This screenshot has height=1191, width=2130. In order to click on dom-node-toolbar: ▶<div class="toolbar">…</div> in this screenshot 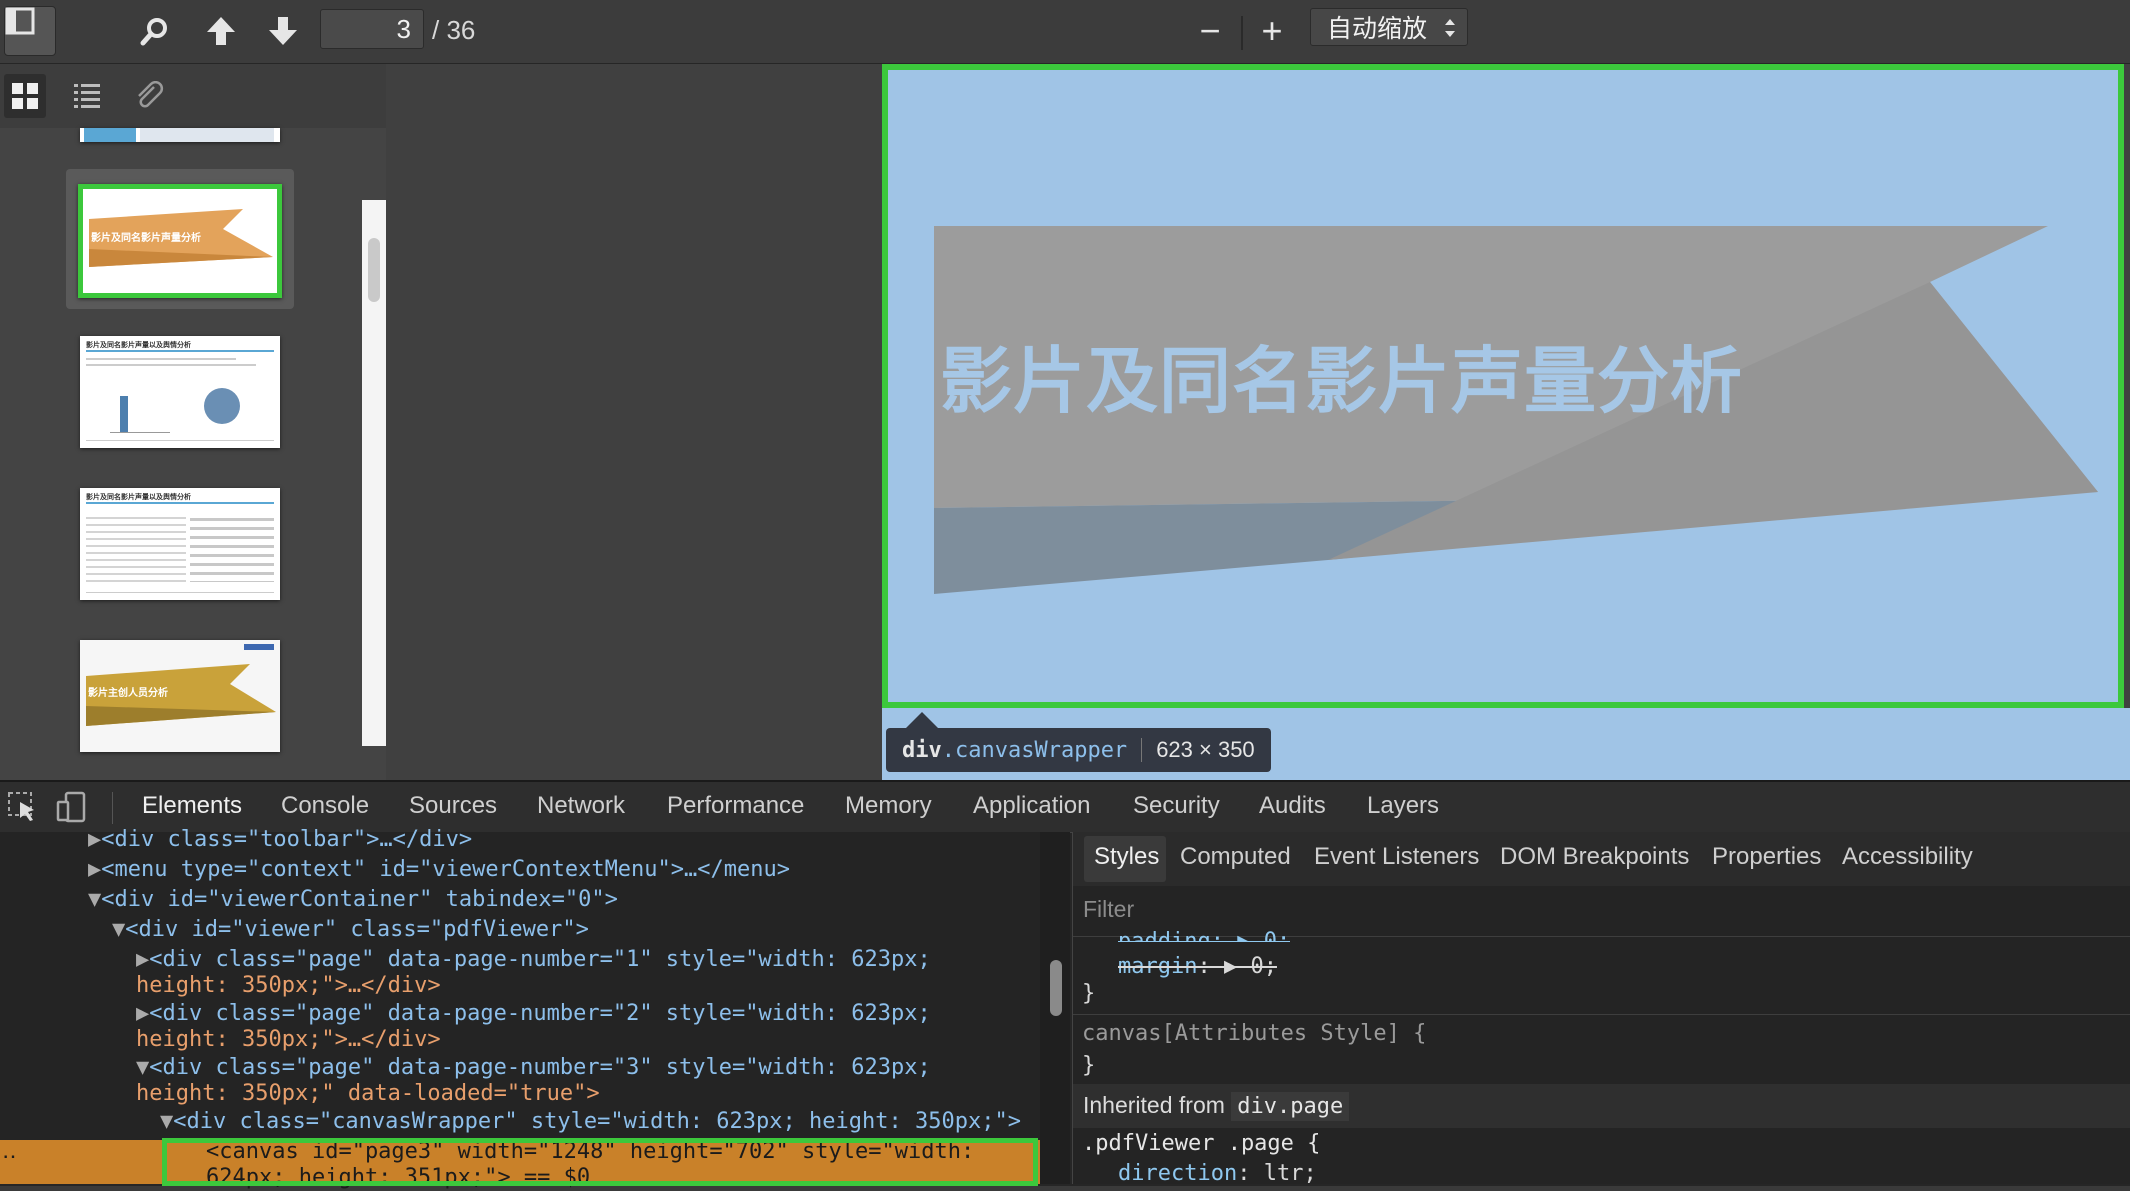, I will do `click(280, 839)`.